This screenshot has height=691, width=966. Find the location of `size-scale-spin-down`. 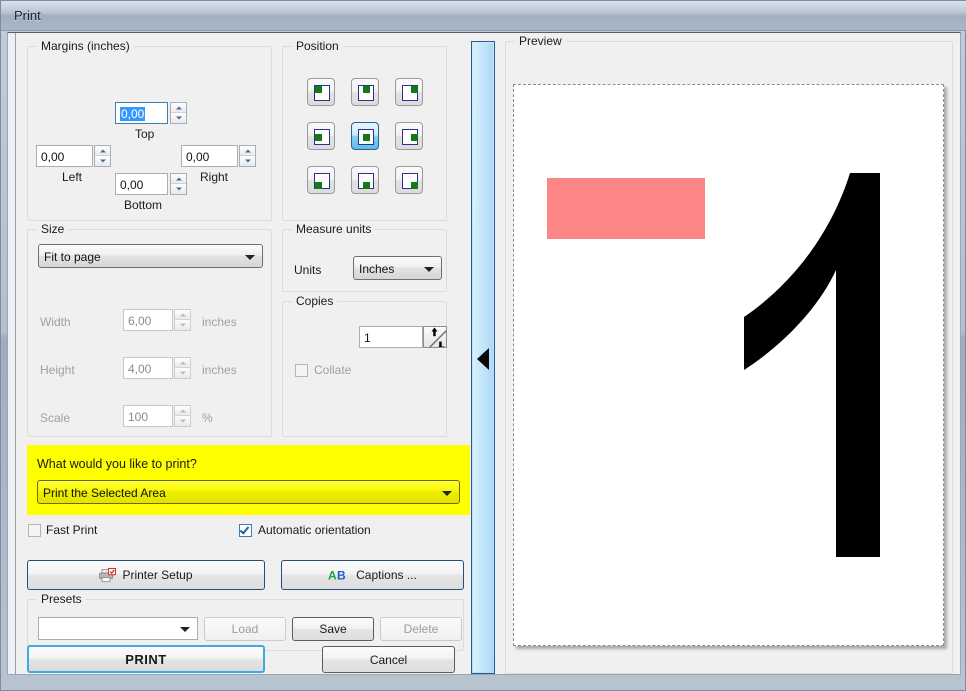

size-scale-spin-down is located at coordinates (182, 421).